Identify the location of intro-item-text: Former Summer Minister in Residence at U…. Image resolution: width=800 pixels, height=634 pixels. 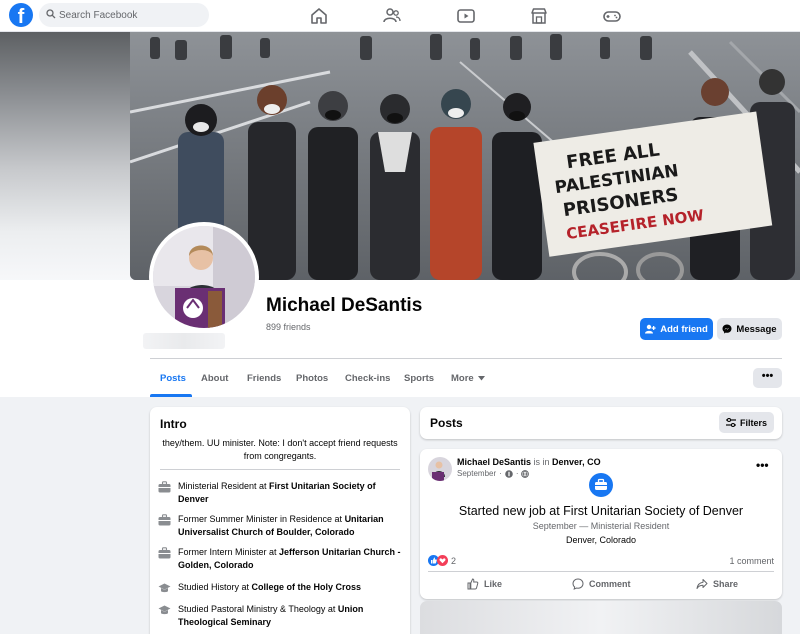
(290, 525).